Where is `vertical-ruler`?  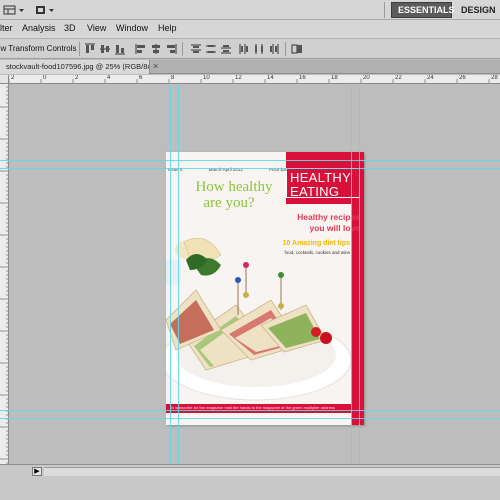 vertical-ruler is located at coordinates (4, 270).